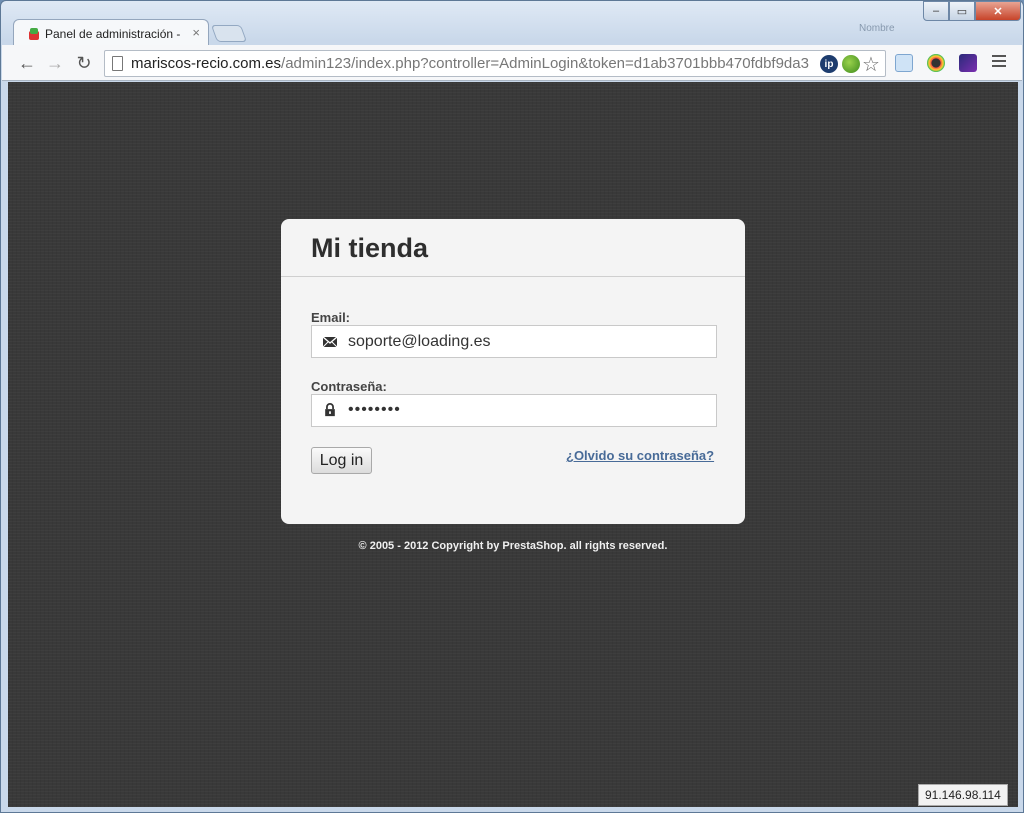  I want to click on new-tab-button, so click(229, 33).